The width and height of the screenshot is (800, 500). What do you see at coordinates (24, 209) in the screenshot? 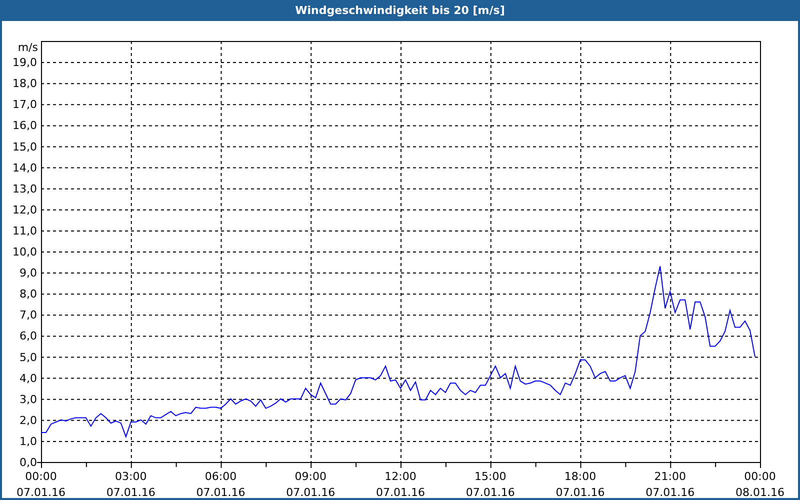
I see `axis-tick-label: 12,0` at bounding box center [24, 209].